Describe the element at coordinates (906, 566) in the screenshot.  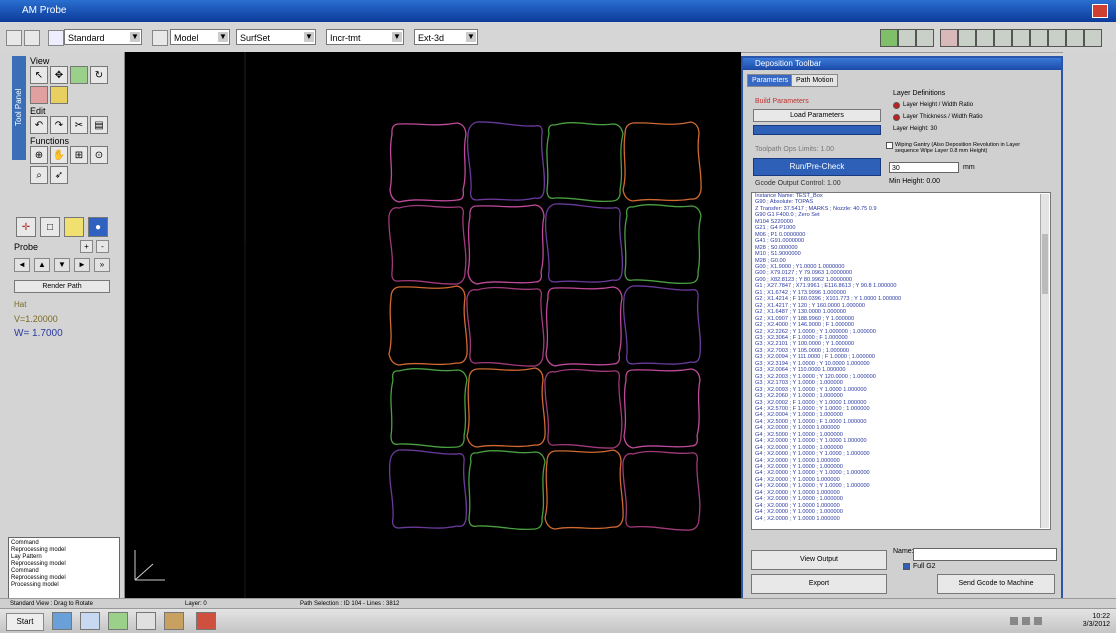
I see `full-g2-checkbox` at that location.